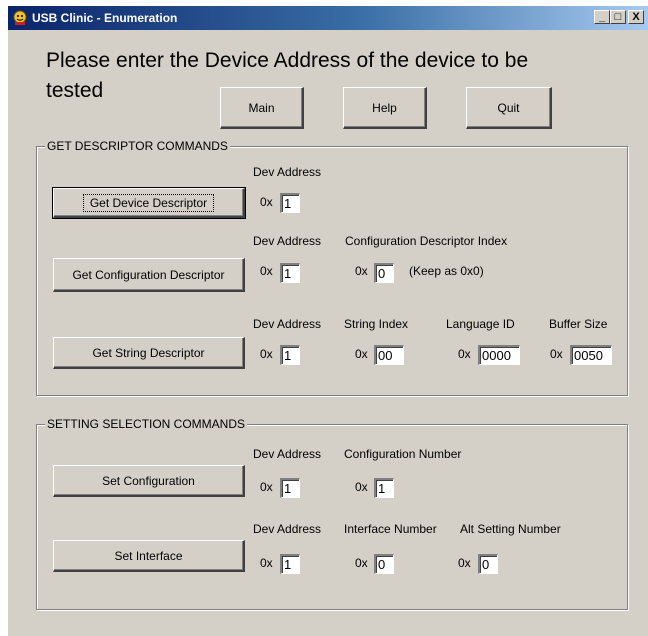  What do you see at coordinates (287, 529) in the screenshot?
I see `setinterface-dev-address-label: Dev Address` at bounding box center [287, 529].